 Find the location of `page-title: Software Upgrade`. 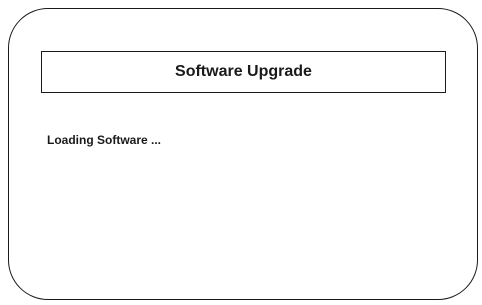

page-title: Software Upgrade is located at coordinates (243, 71).